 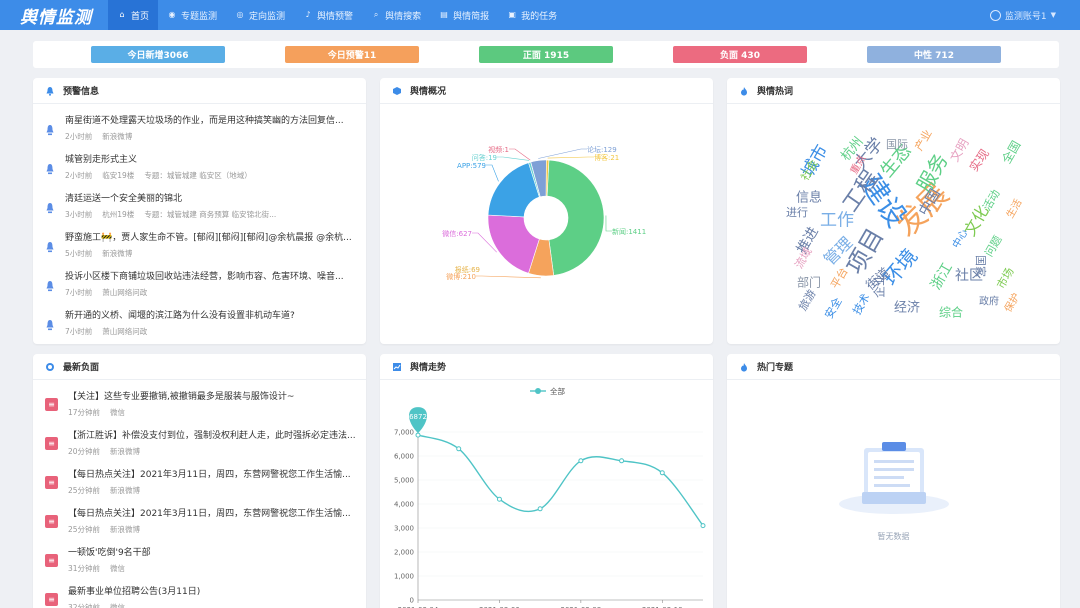 What do you see at coordinates (200, 168) in the screenshot?
I see `alert-item: 城管别走形式主义 2小时前 临安19楼 专题：城管城建 临安区（地域）` at bounding box center [200, 168].